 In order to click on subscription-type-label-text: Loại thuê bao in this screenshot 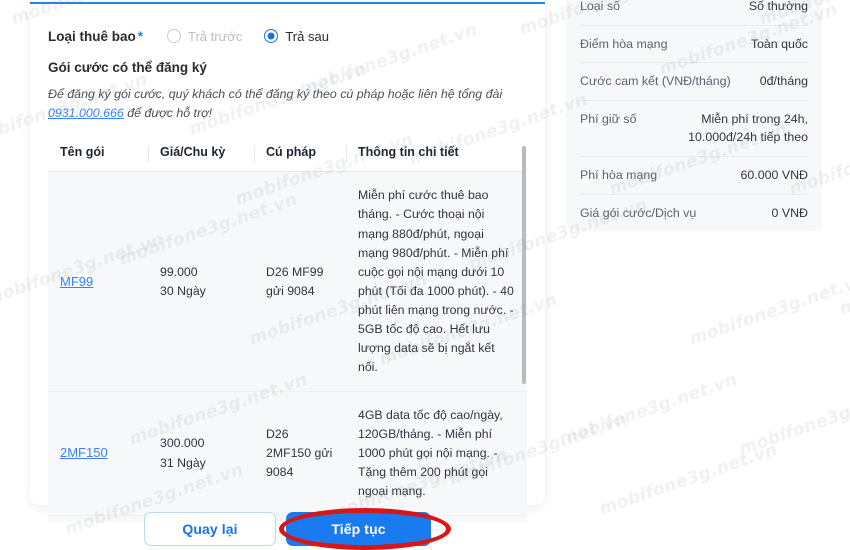, I will do `click(92, 36)`.